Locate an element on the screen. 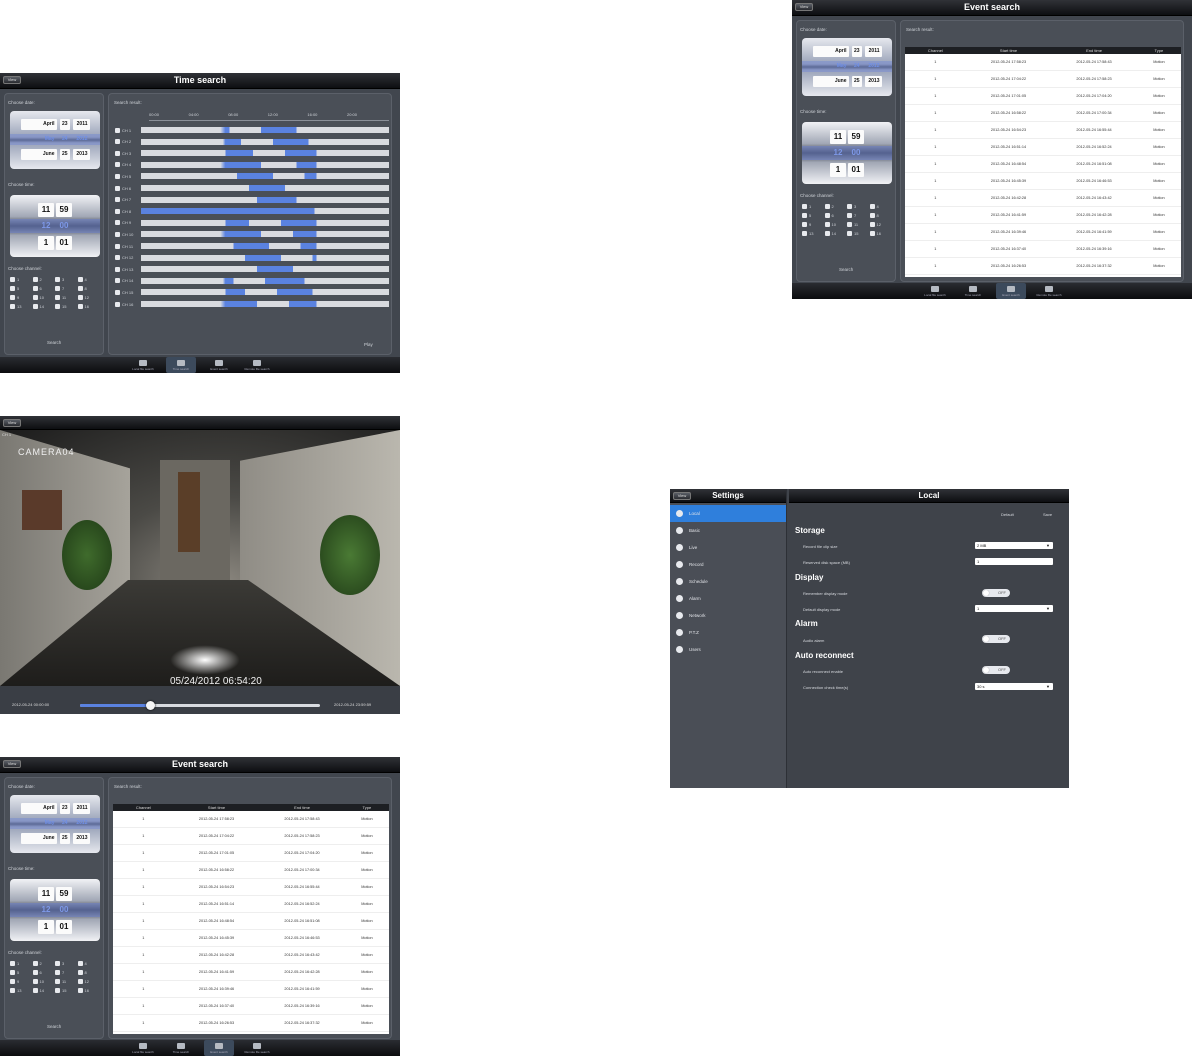  time-picker: 11 59 12 00 1 01 is located at coordinates (847, 153).